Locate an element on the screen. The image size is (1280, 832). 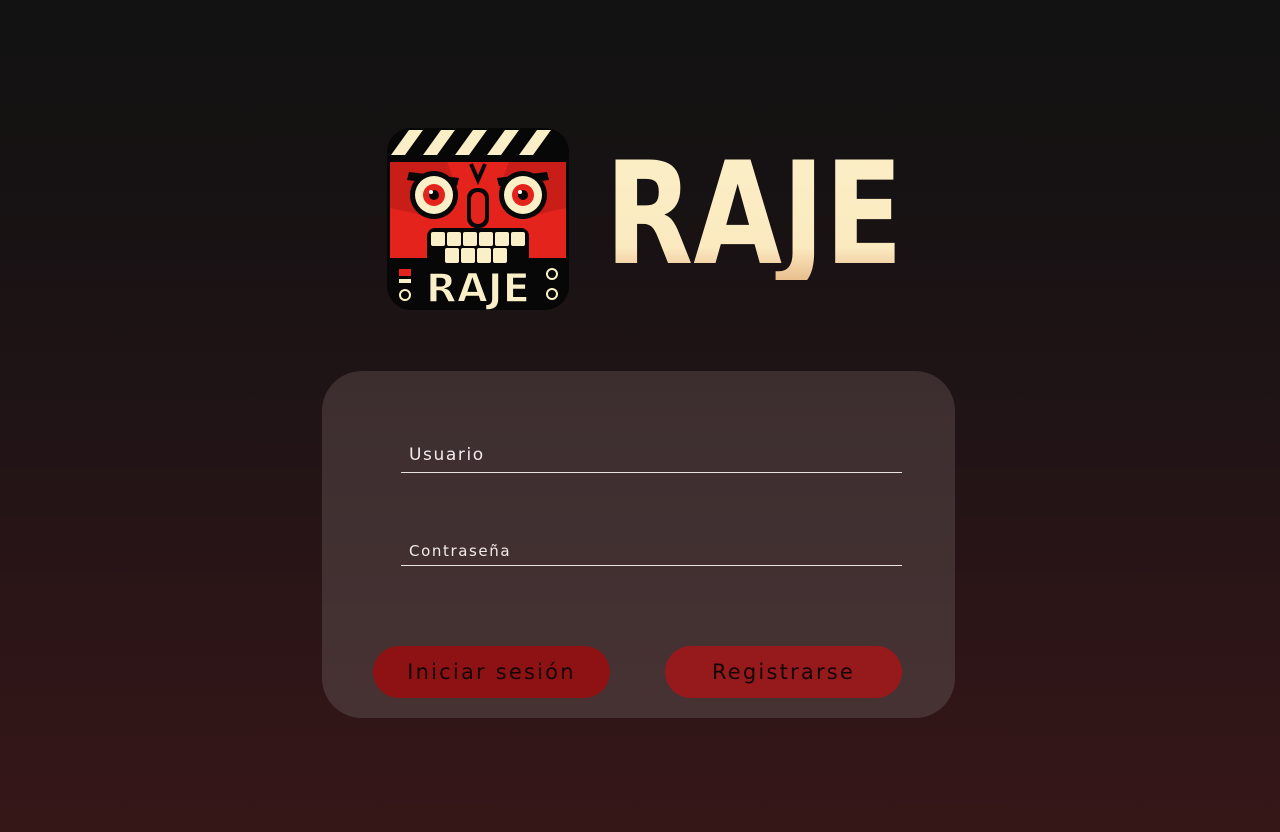
username-field-wrapper is located at coordinates (651, 453).